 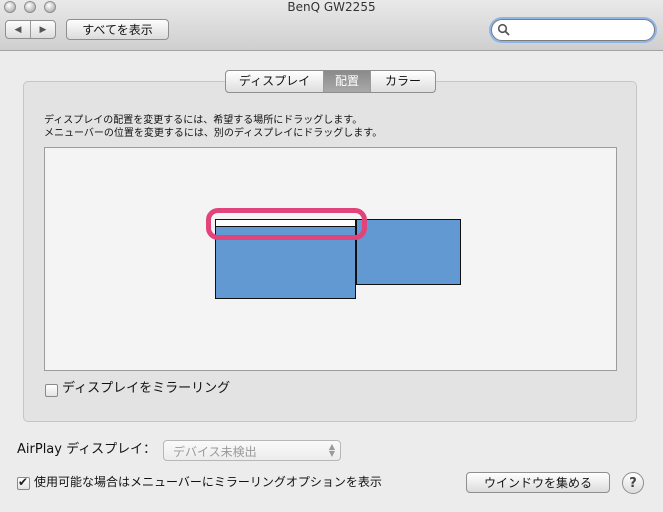 What do you see at coordinates (23, 482) in the screenshot?
I see `show-mirroring-options-checkbox` at bounding box center [23, 482].